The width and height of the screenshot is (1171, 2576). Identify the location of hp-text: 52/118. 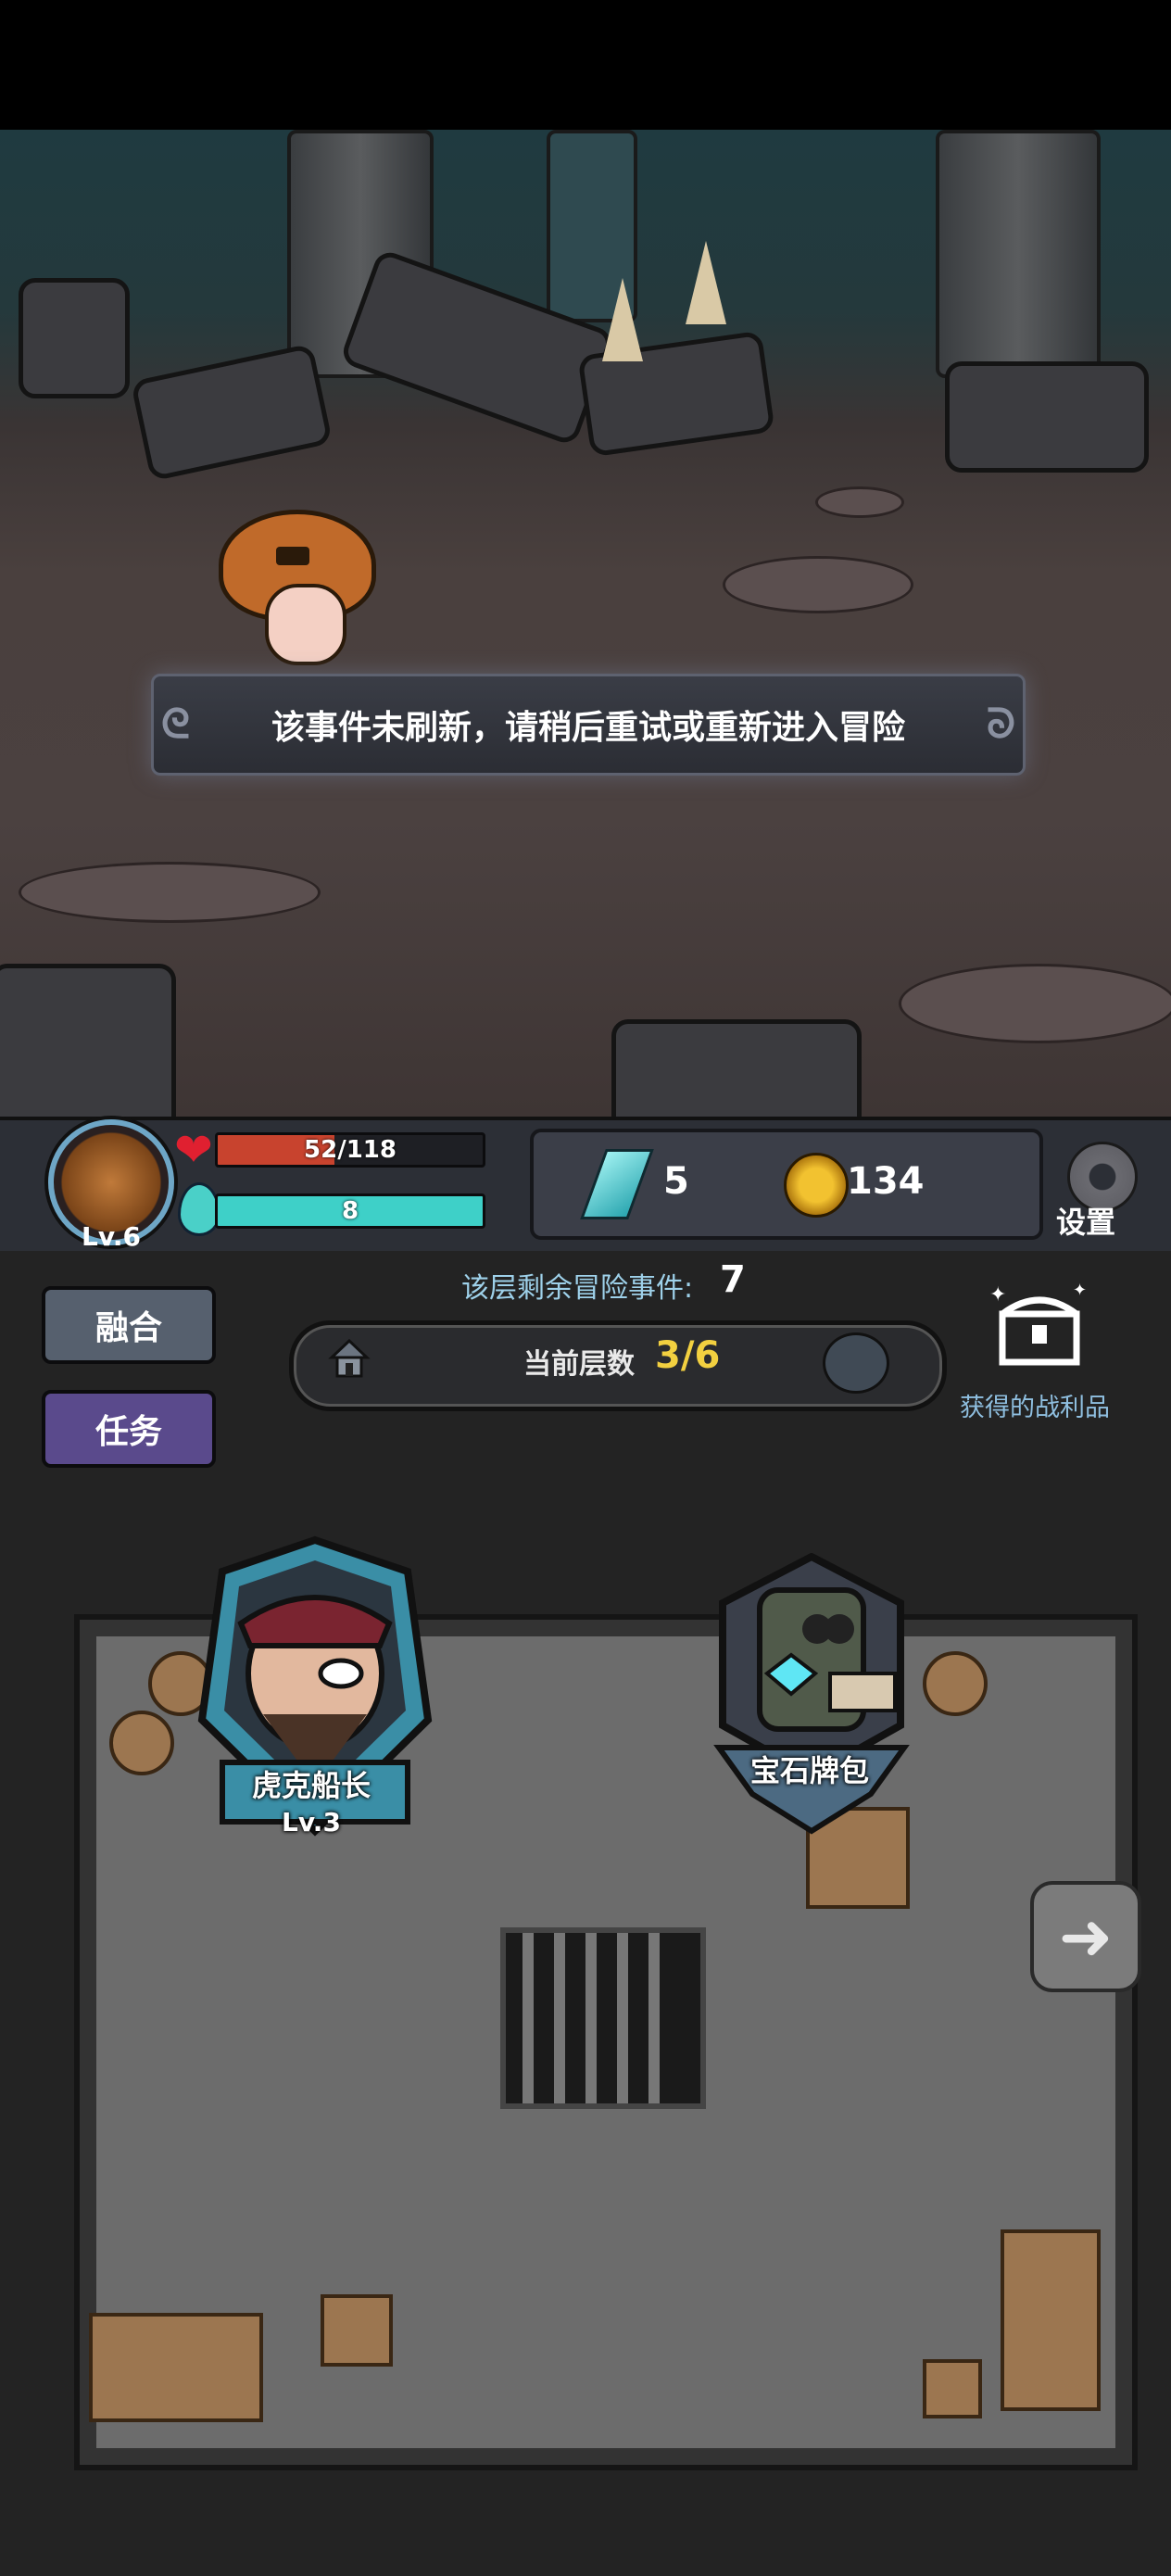
(351, 1150).